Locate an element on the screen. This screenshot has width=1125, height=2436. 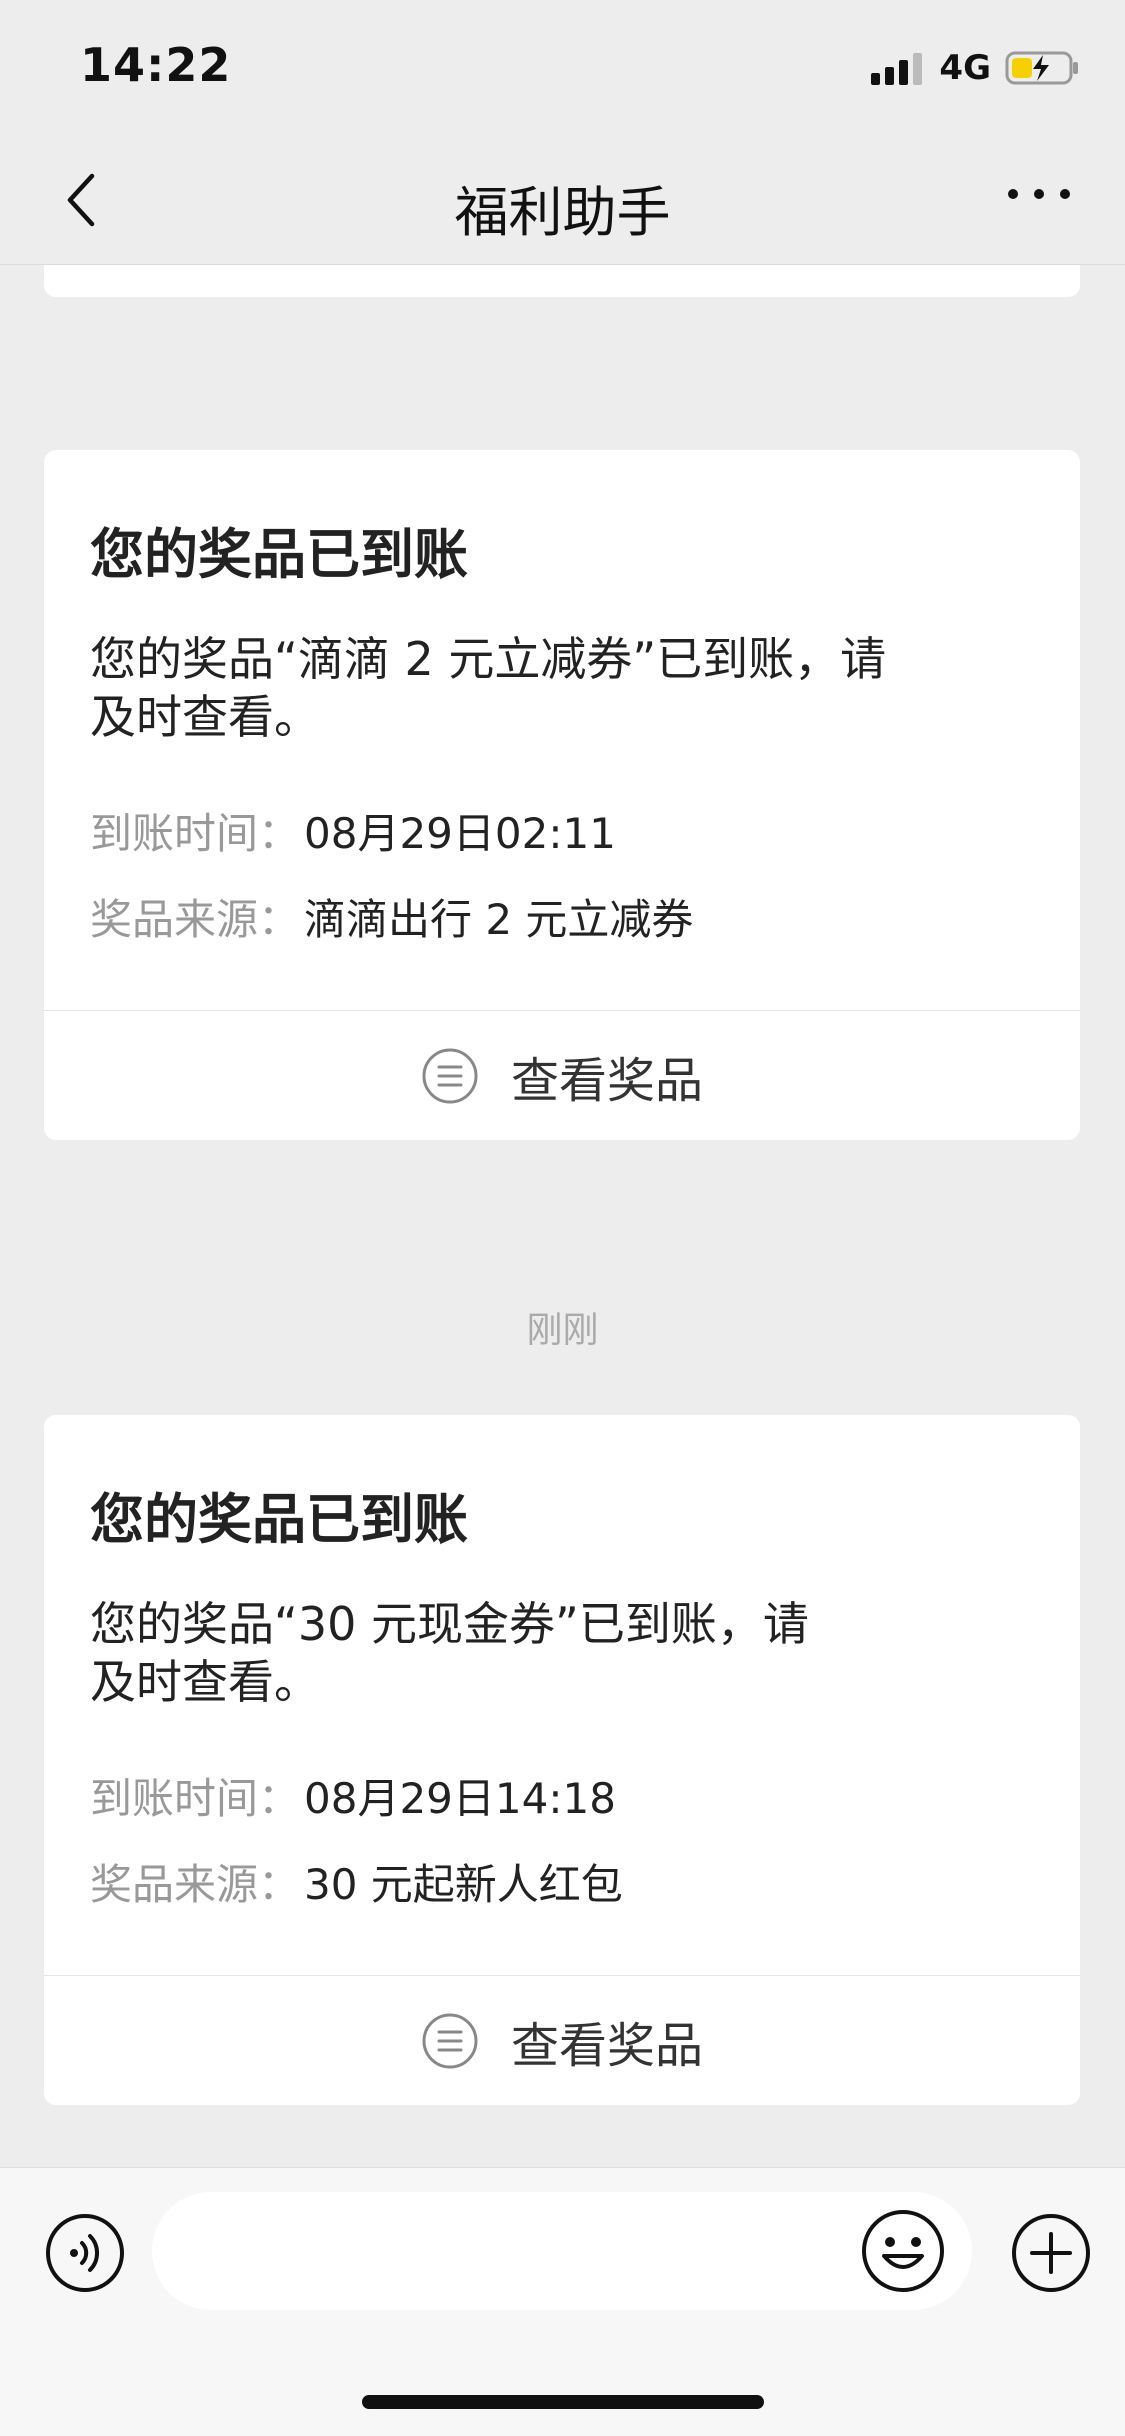
prize-source-value: 30 元起新人红包 is located at coordinates (463, 1884).